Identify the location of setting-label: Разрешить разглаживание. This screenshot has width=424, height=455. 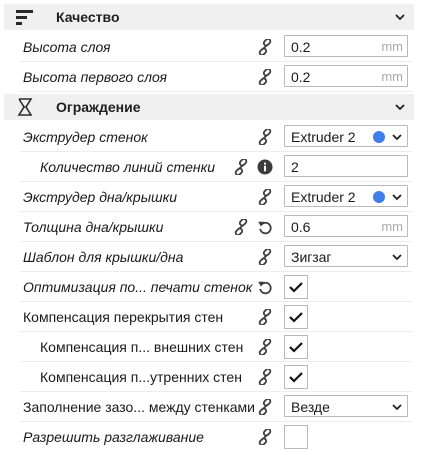
(113, 437).